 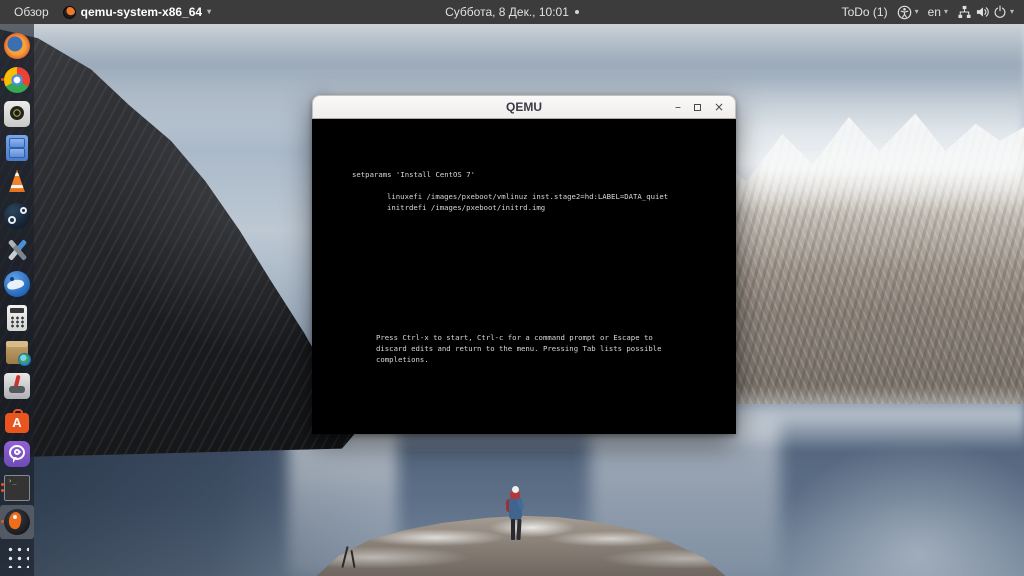 I want to click on media-player-icon, so click(x=17, y=114).